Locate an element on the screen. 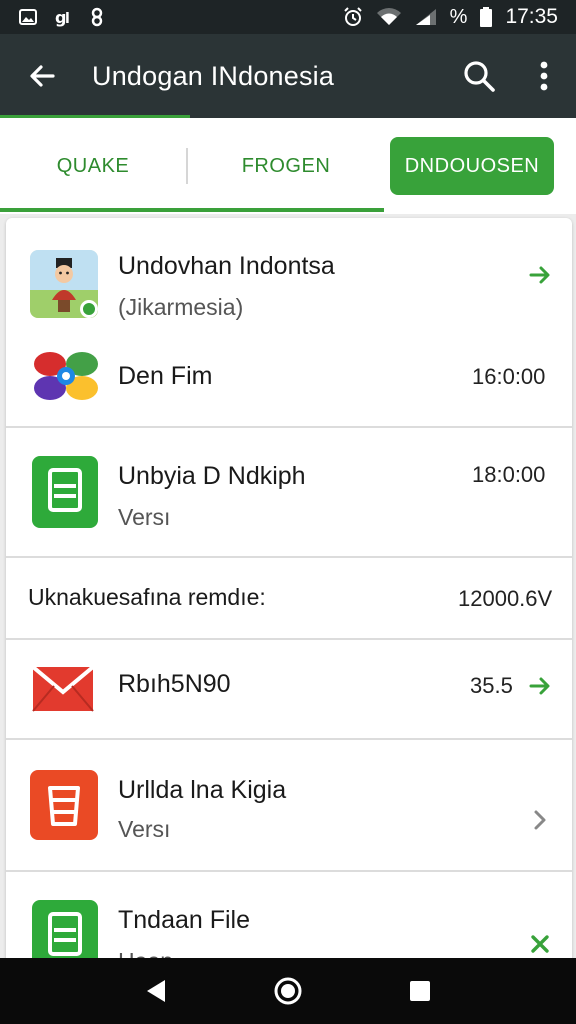 The image size is (576, 1024). tab-dndouosen: DNDOUOSEN is located at coordinates (472, 166).